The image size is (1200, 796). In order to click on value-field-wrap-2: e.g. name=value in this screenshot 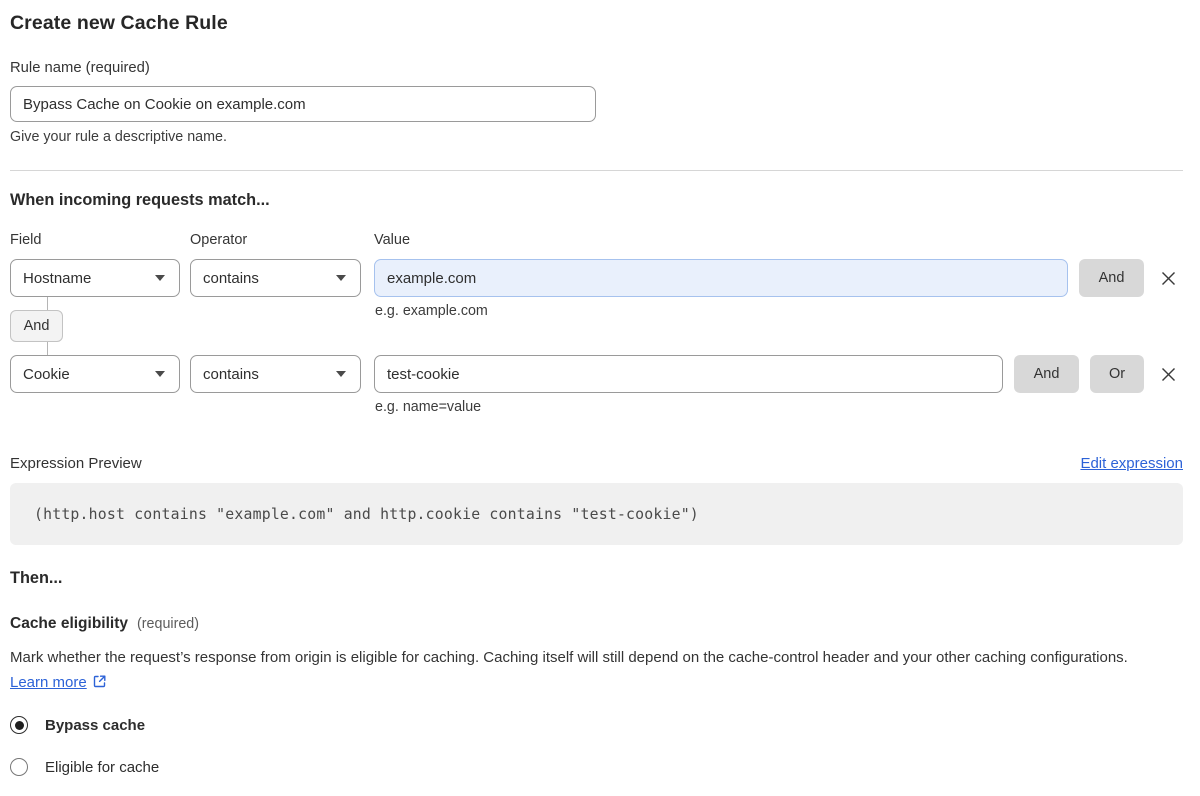, I will do `click(688, 385)`.